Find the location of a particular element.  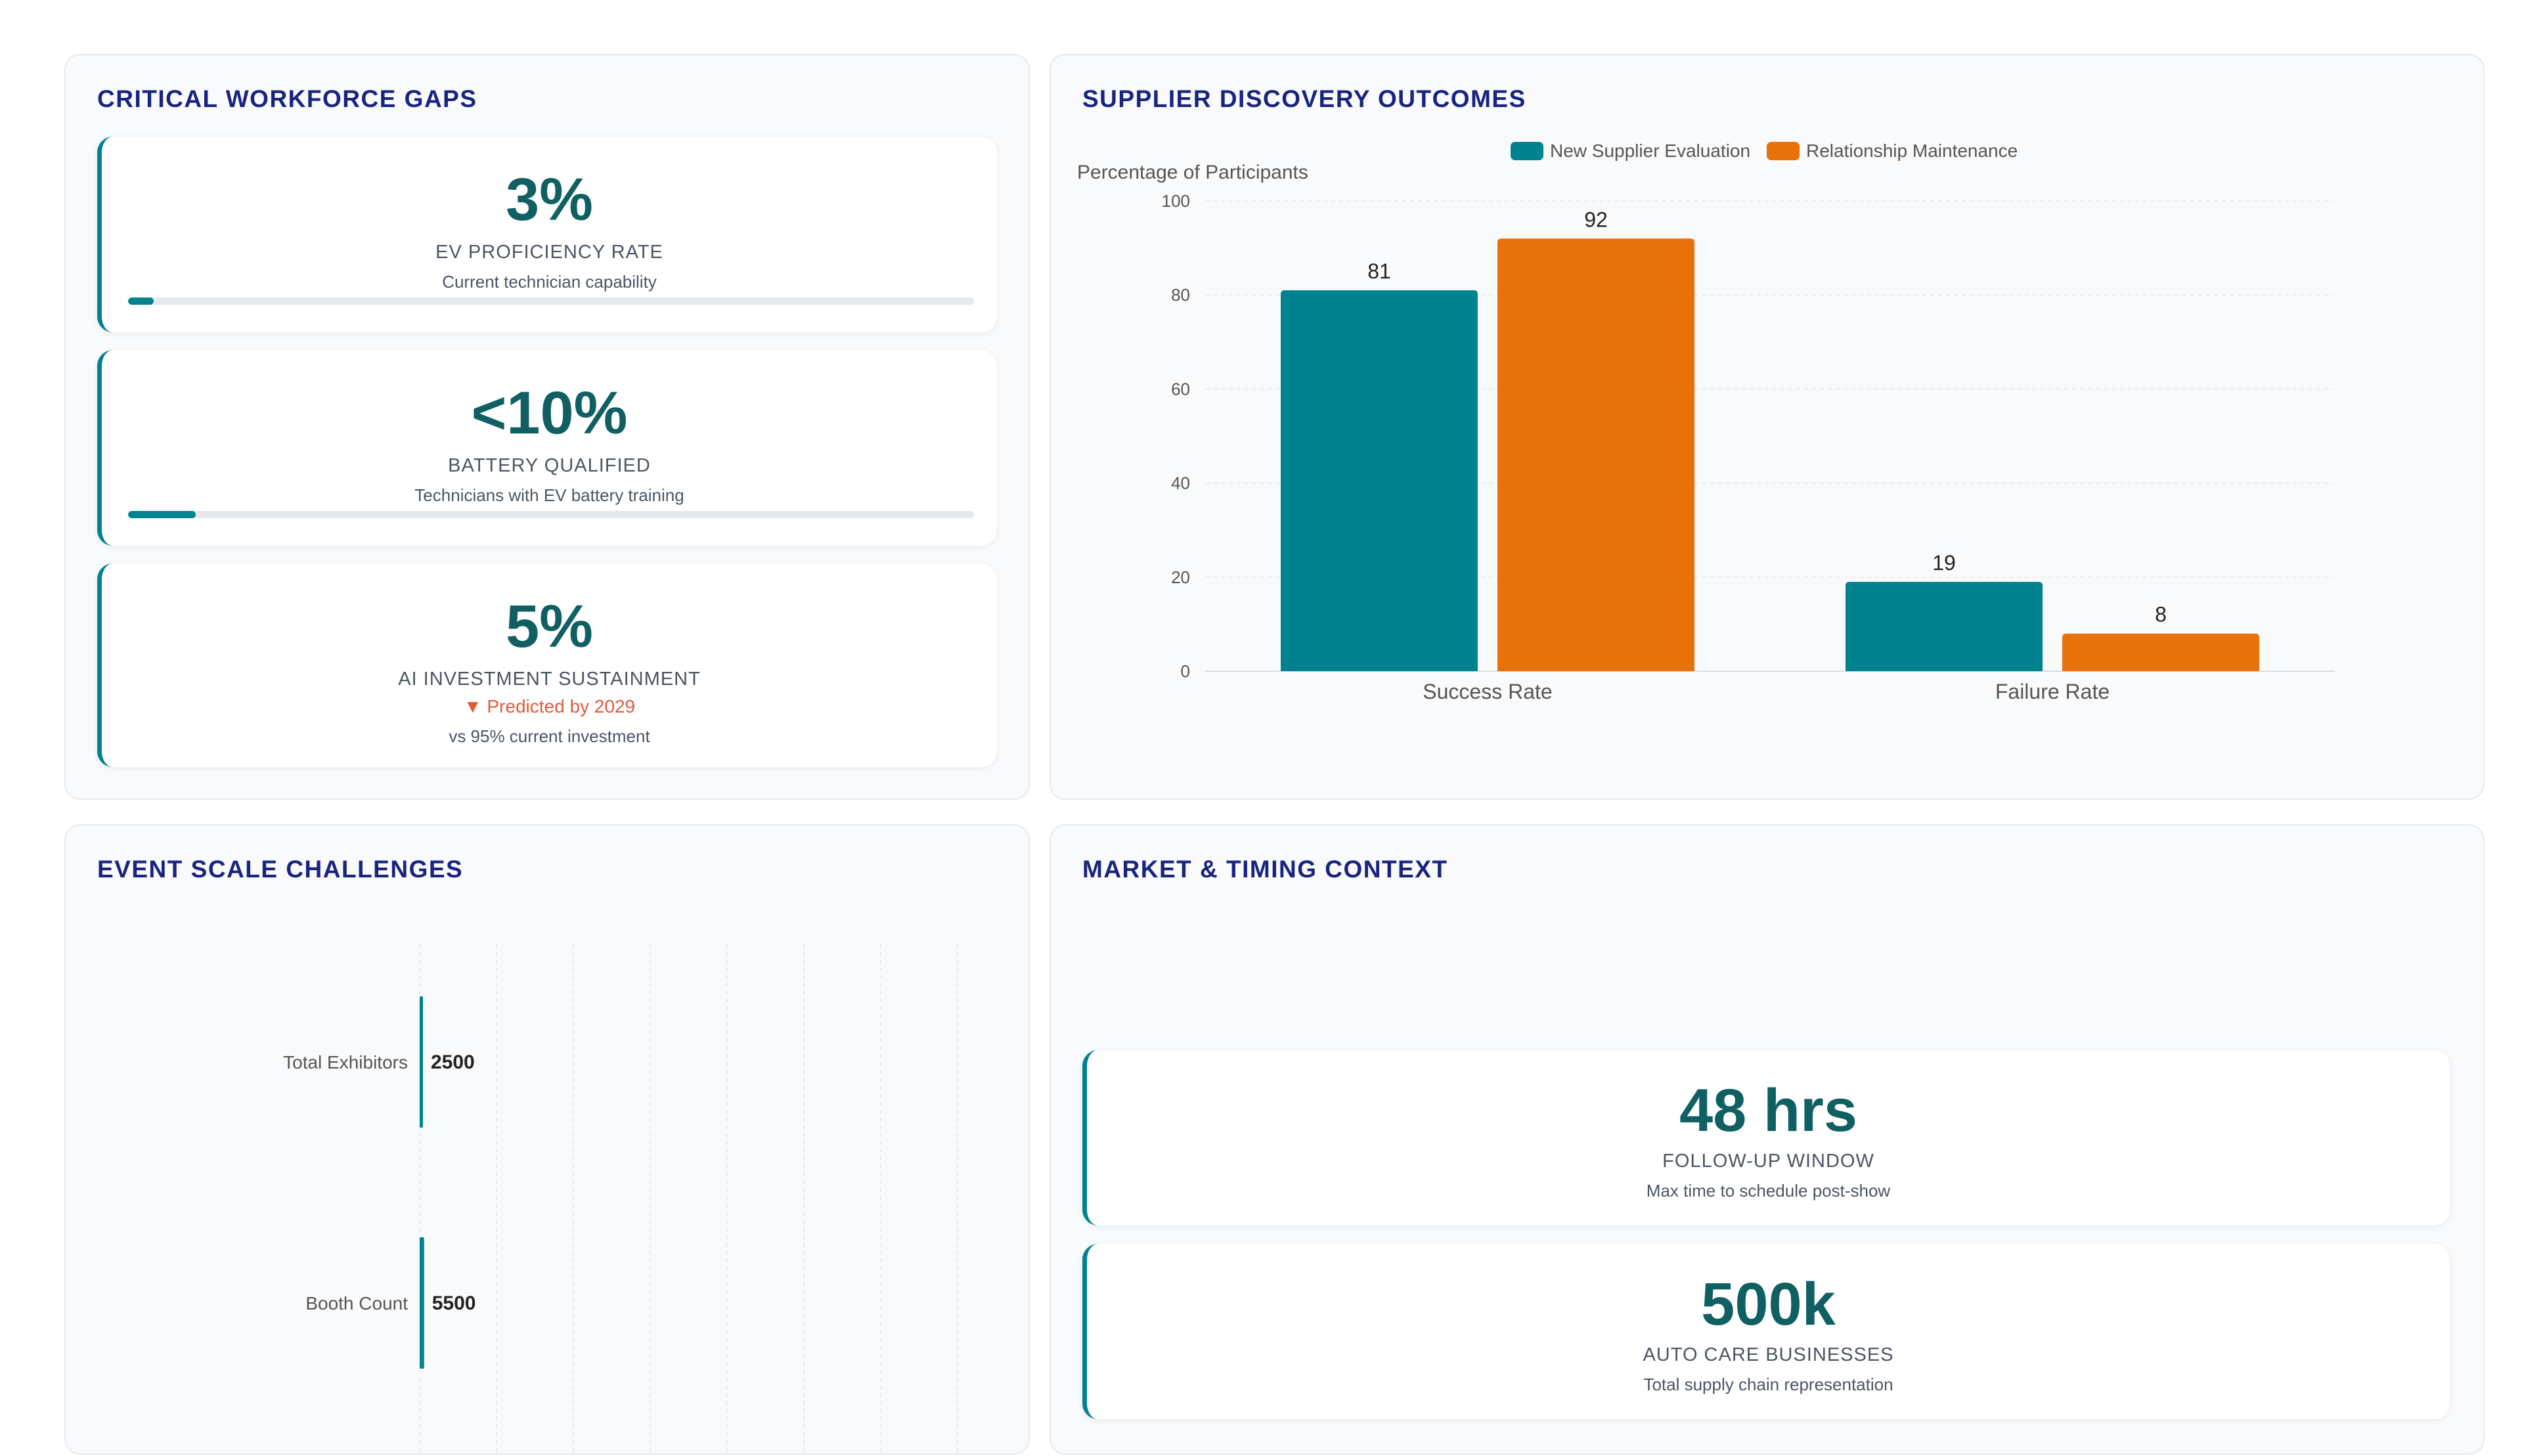

ai-investment-value: 5% is located at coordinates (549, 626).